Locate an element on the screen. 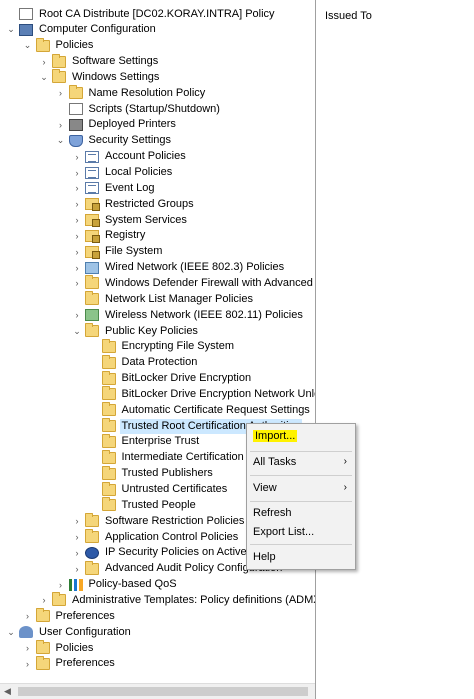  deployed-printers-node: › Deployed Printers is located at coordinates (117, 125).